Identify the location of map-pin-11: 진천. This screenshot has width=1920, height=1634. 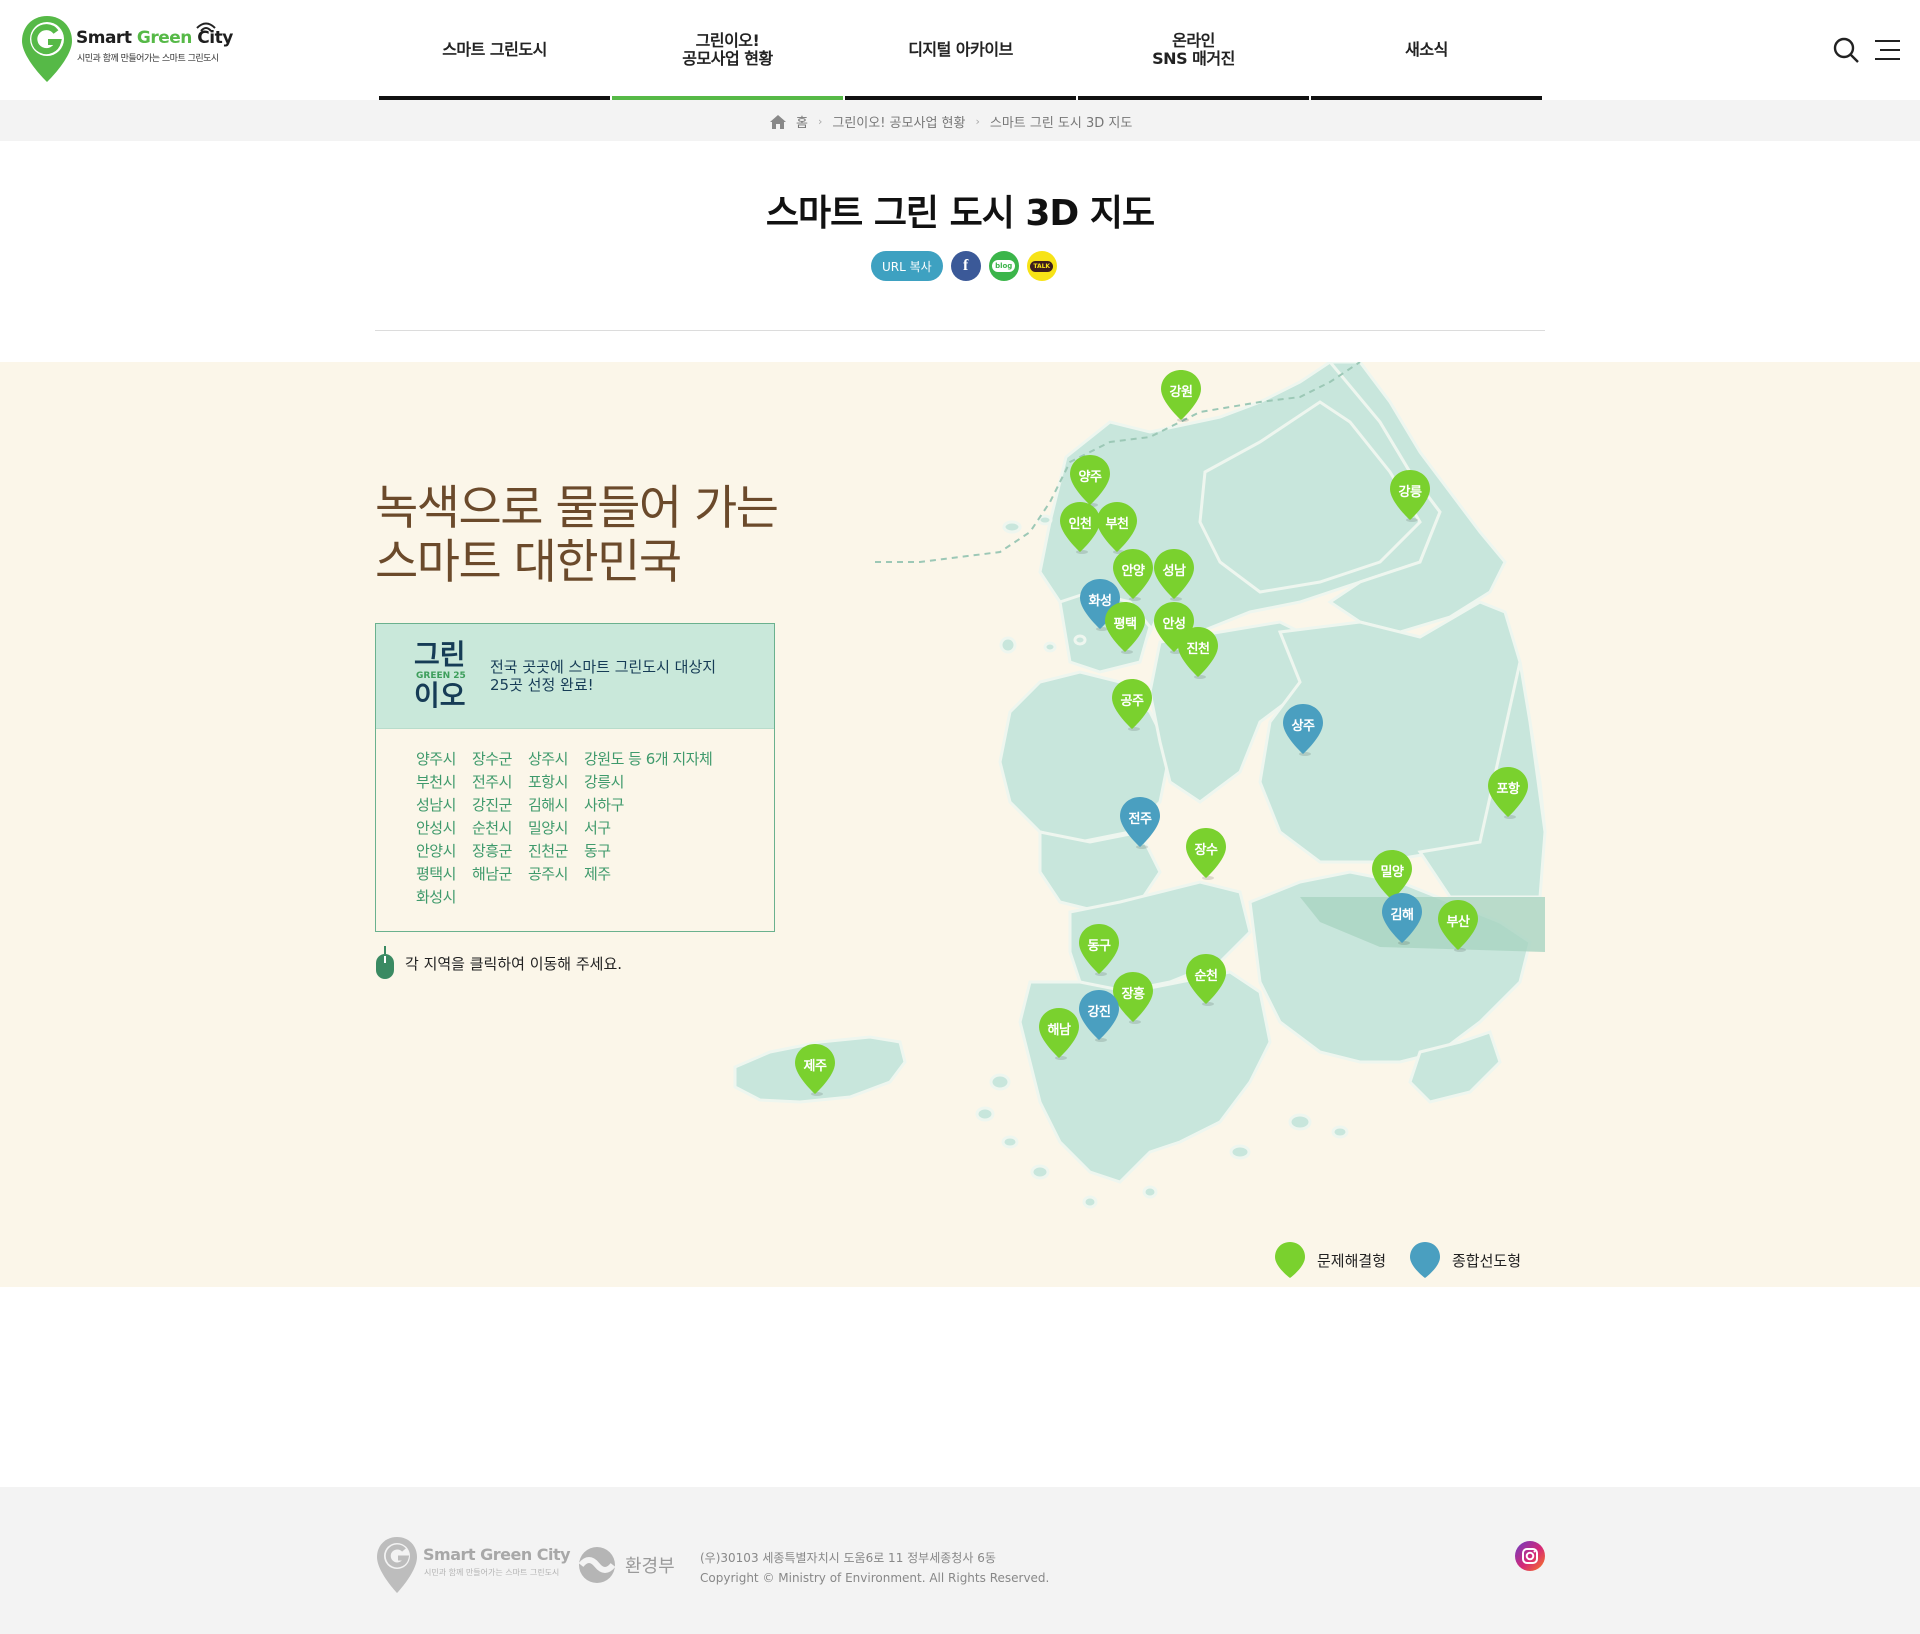
(1198, 653).